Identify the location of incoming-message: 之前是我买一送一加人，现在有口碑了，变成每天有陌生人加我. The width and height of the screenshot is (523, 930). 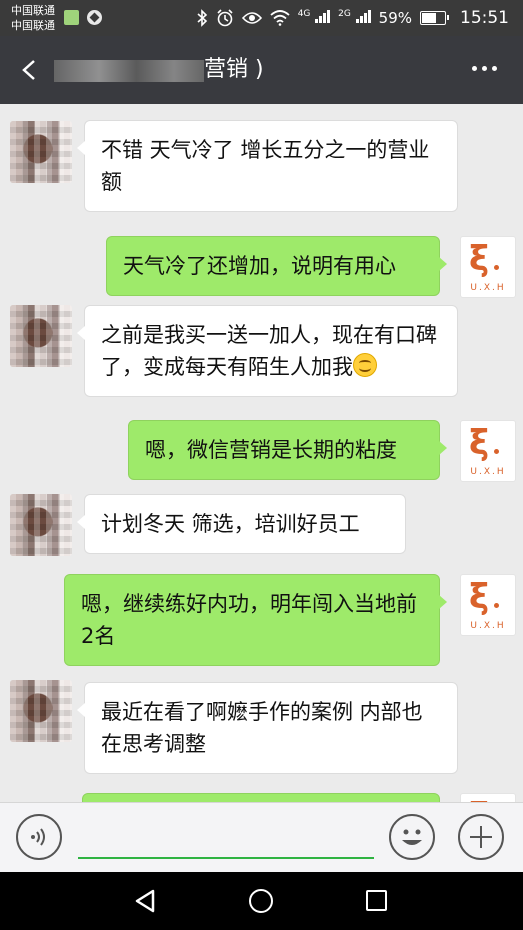
(267, 351).